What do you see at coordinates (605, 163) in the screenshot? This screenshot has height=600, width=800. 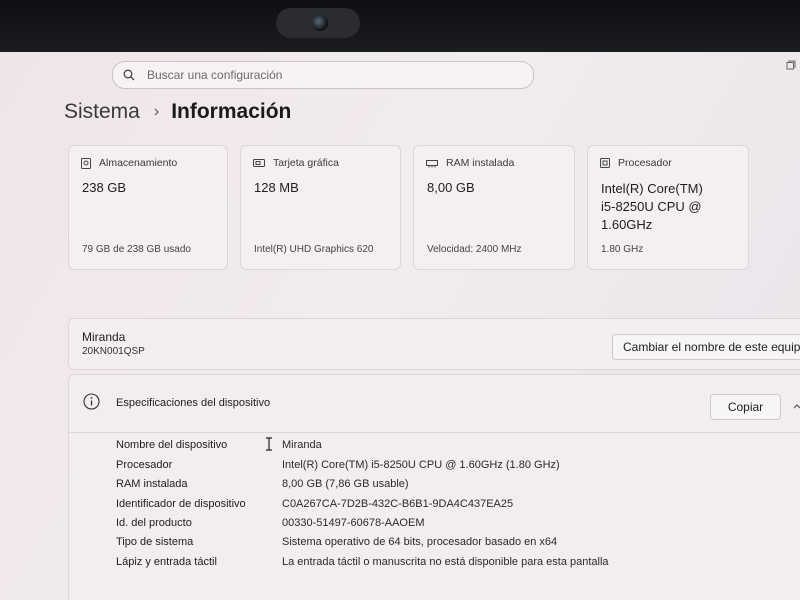 I see `processor-icon` at bounding box center [605, 163].